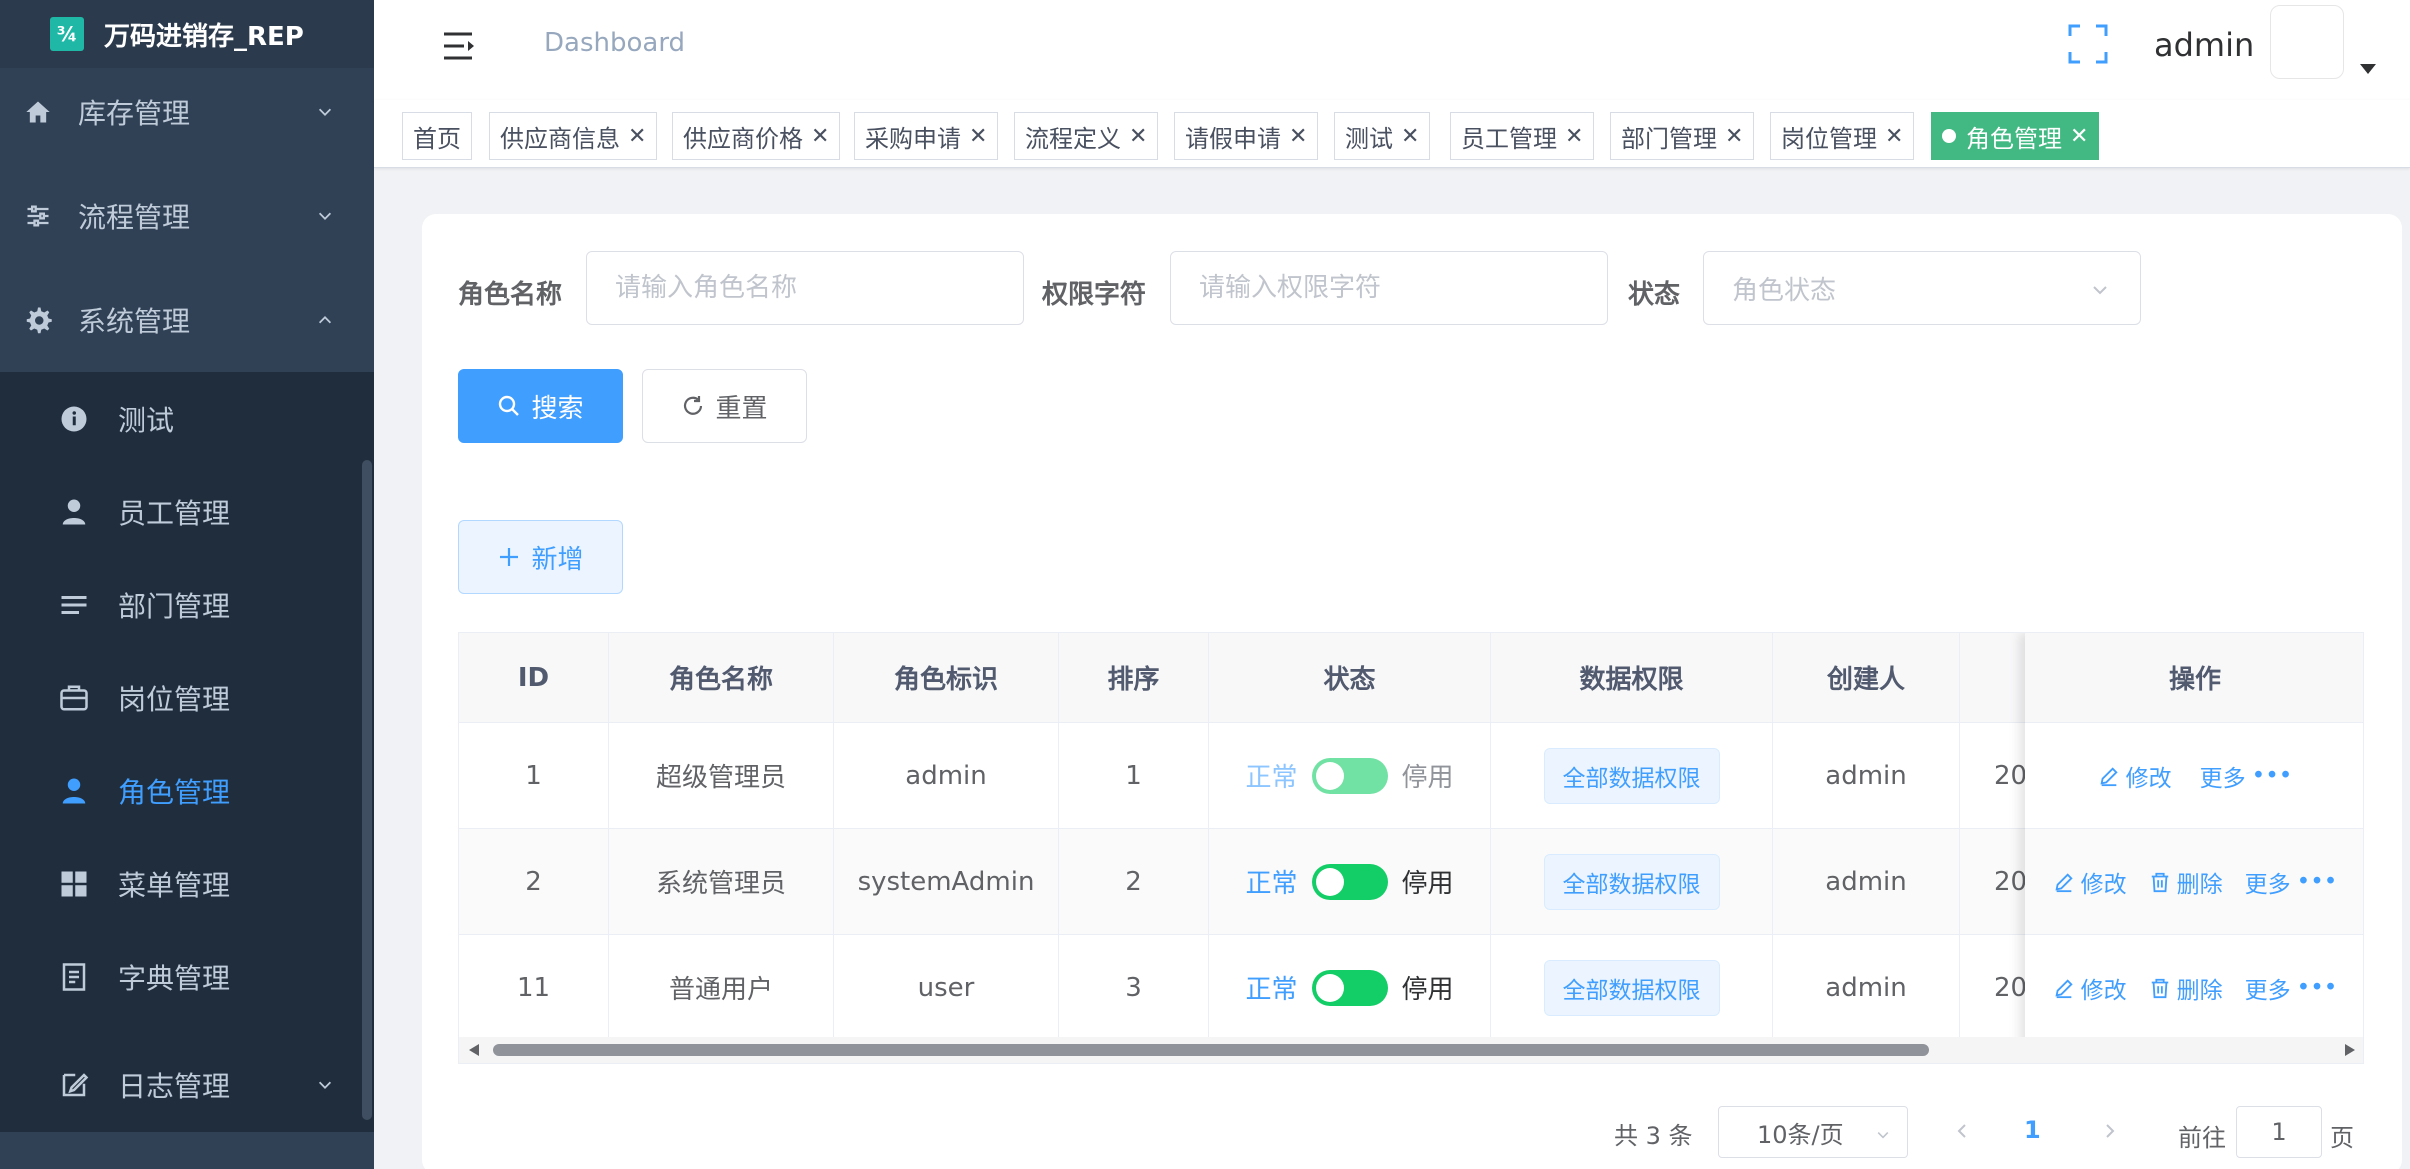  I want to click on tag-label: 采购申请, so click(913, 138).